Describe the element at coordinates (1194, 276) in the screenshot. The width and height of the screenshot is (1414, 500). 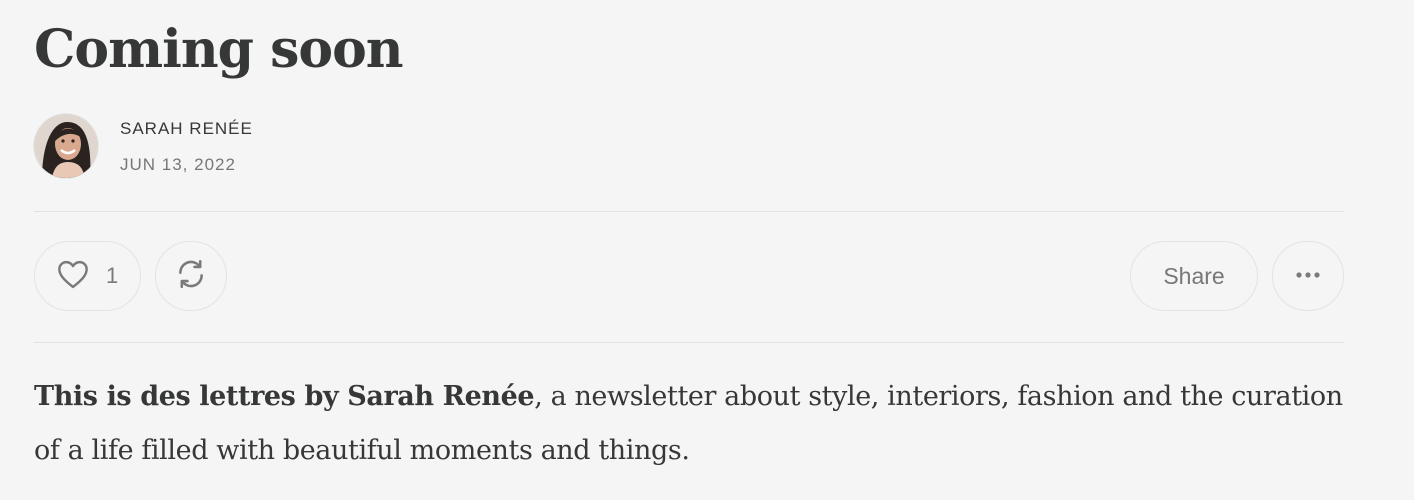
I see `share-button: Share` at that location.